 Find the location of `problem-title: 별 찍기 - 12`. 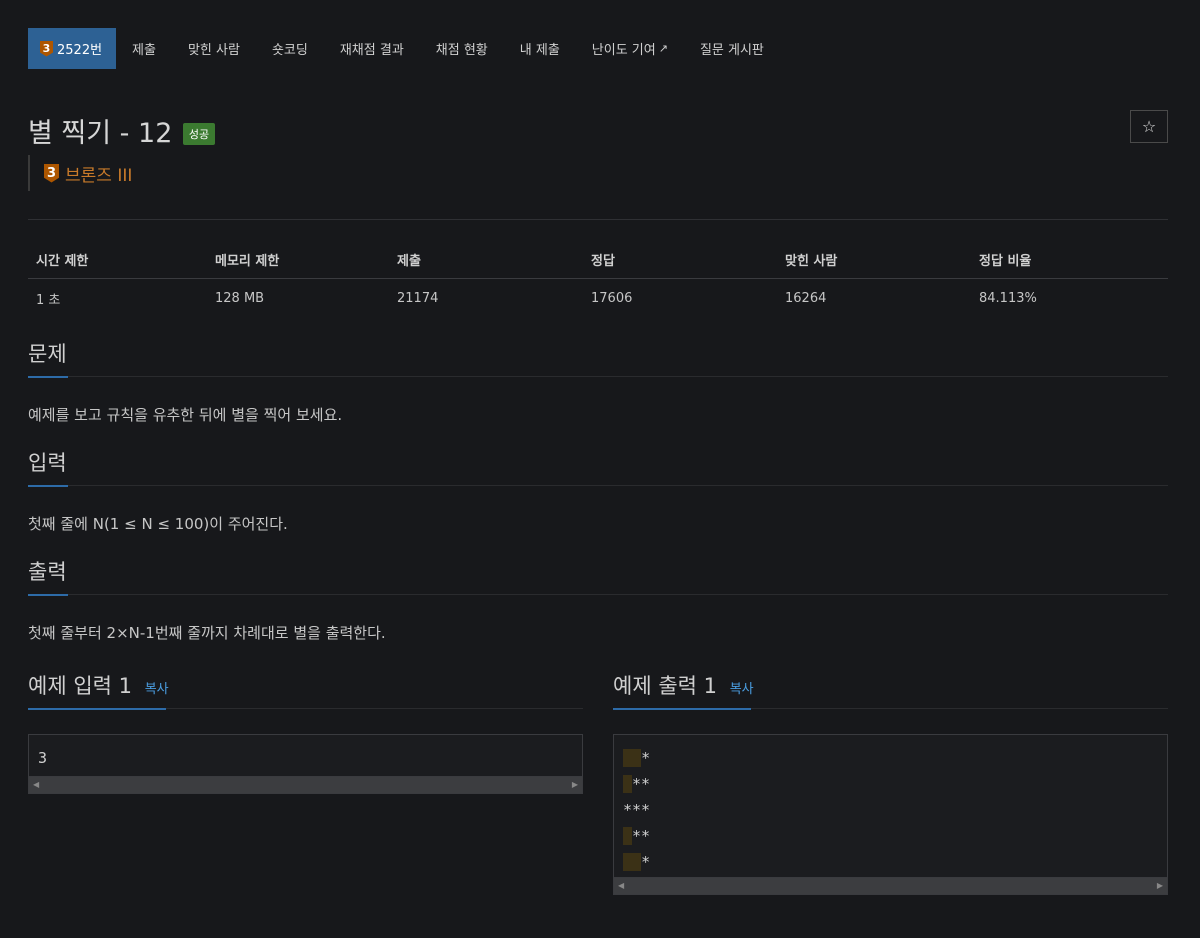

problem-title: 별 찍기 - 12 is located at coordinates (100, 133).